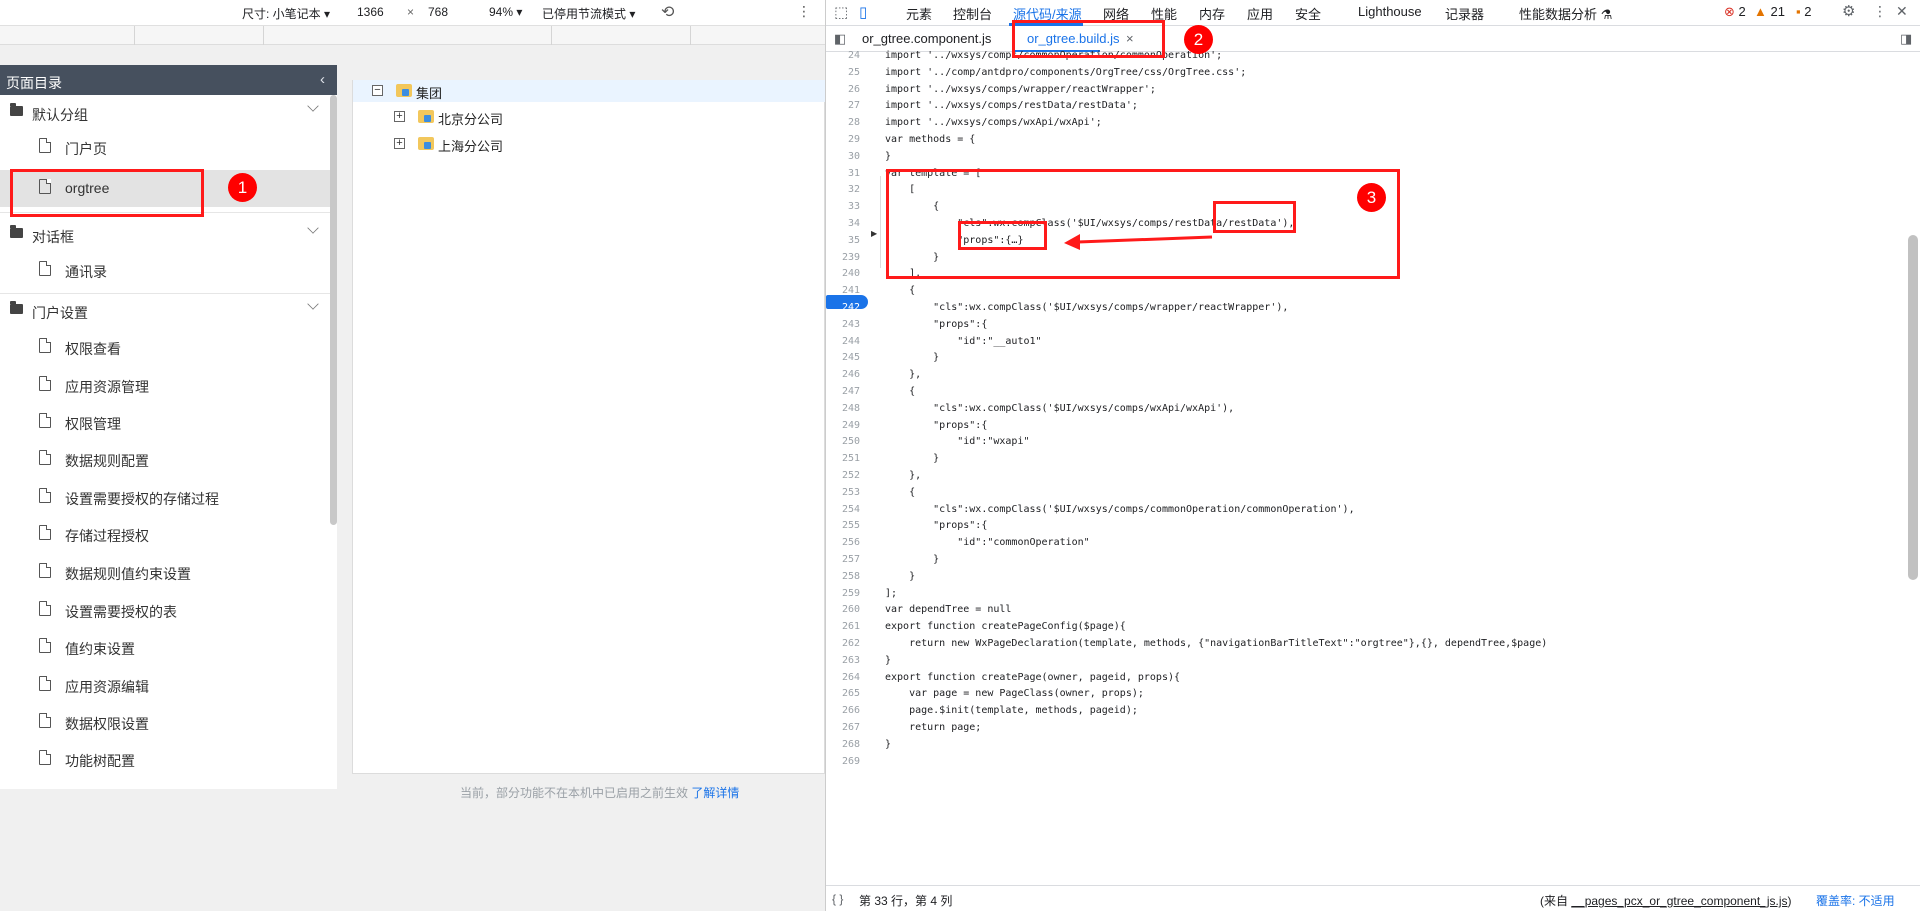  What do you see at coordinates (843, 55) in the screenshot?
I see `line-number: 24` at bounding box center [843, 55].